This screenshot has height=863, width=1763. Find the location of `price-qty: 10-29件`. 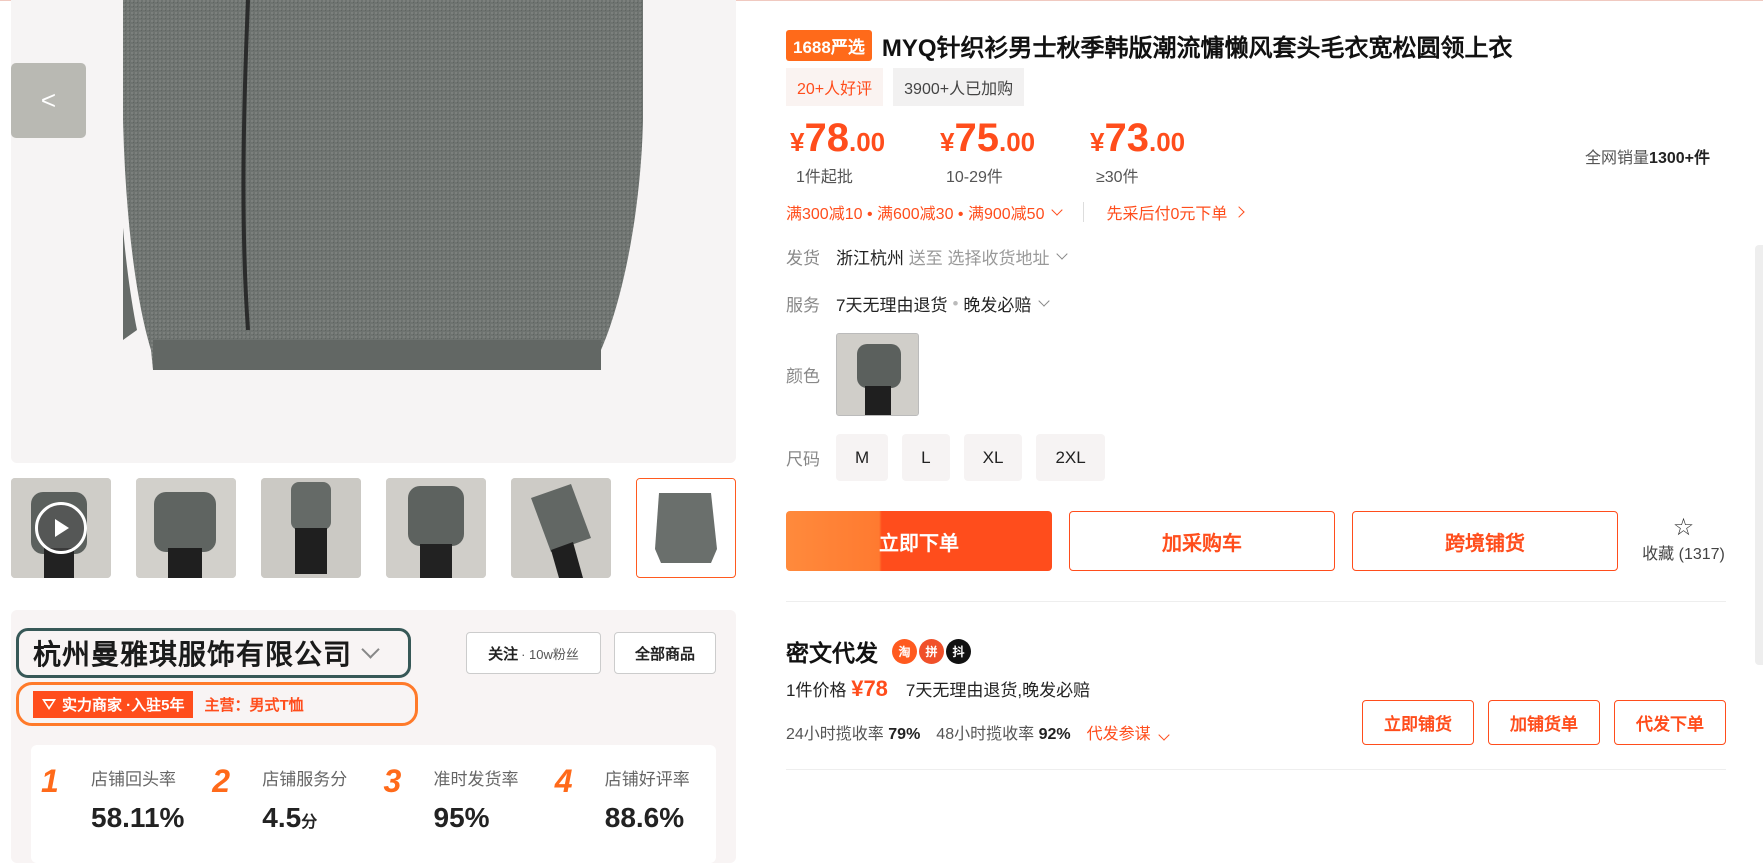

price-qty: 10-29件 is located at coordinates (974, 177).